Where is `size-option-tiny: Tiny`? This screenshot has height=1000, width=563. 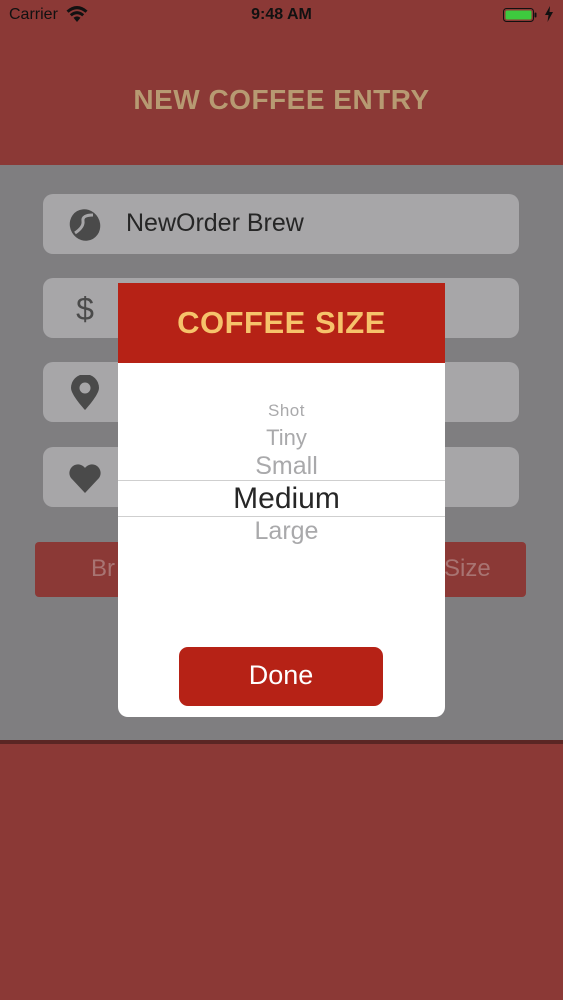
size-option-tiny: Tiny is located at coordinates (281, 438).